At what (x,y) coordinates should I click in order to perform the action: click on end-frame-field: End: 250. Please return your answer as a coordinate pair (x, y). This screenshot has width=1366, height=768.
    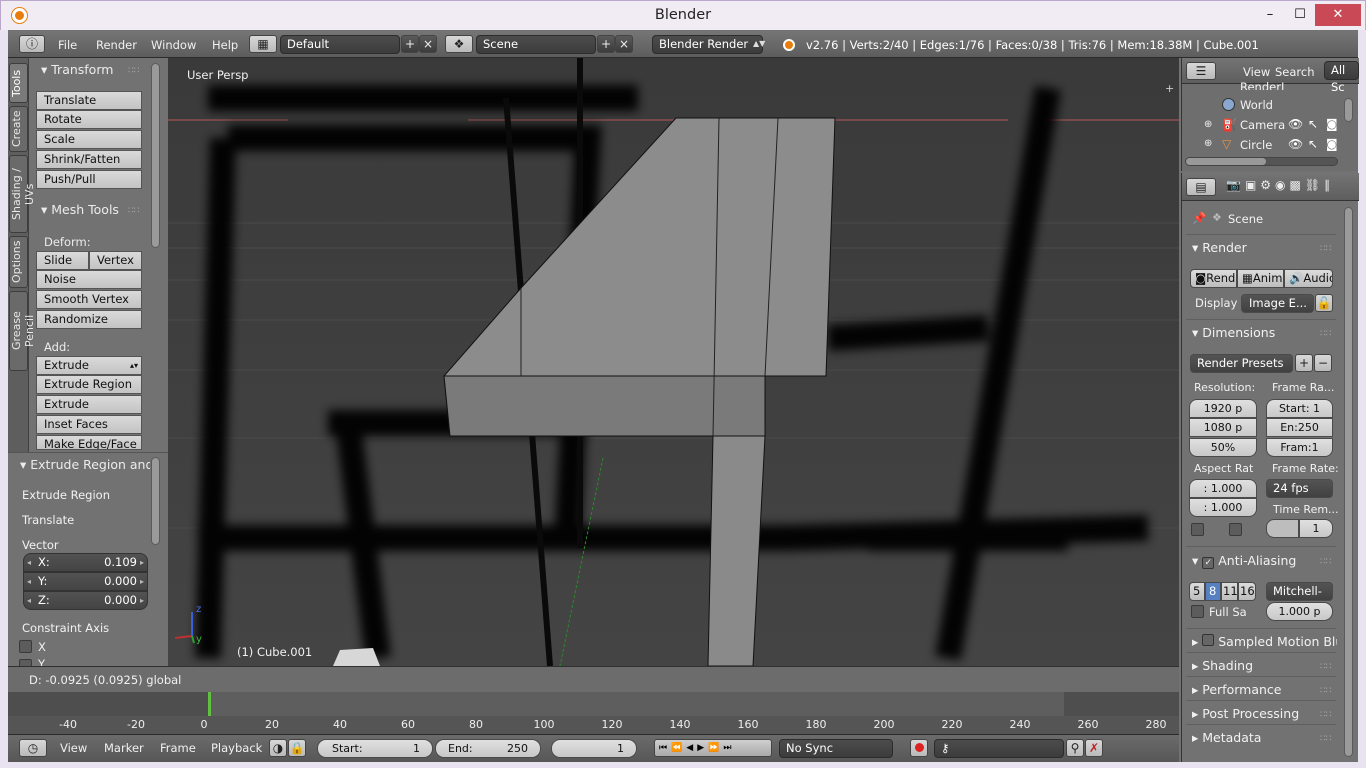
    Looking at the image, I should click on (488, 748).